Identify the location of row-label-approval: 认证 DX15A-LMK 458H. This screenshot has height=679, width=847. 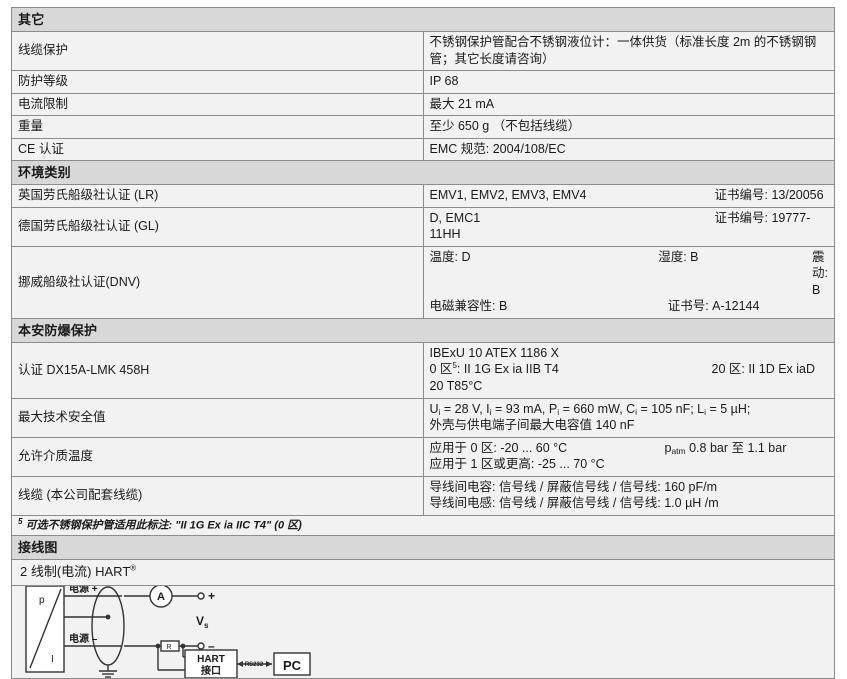
(217, 370).